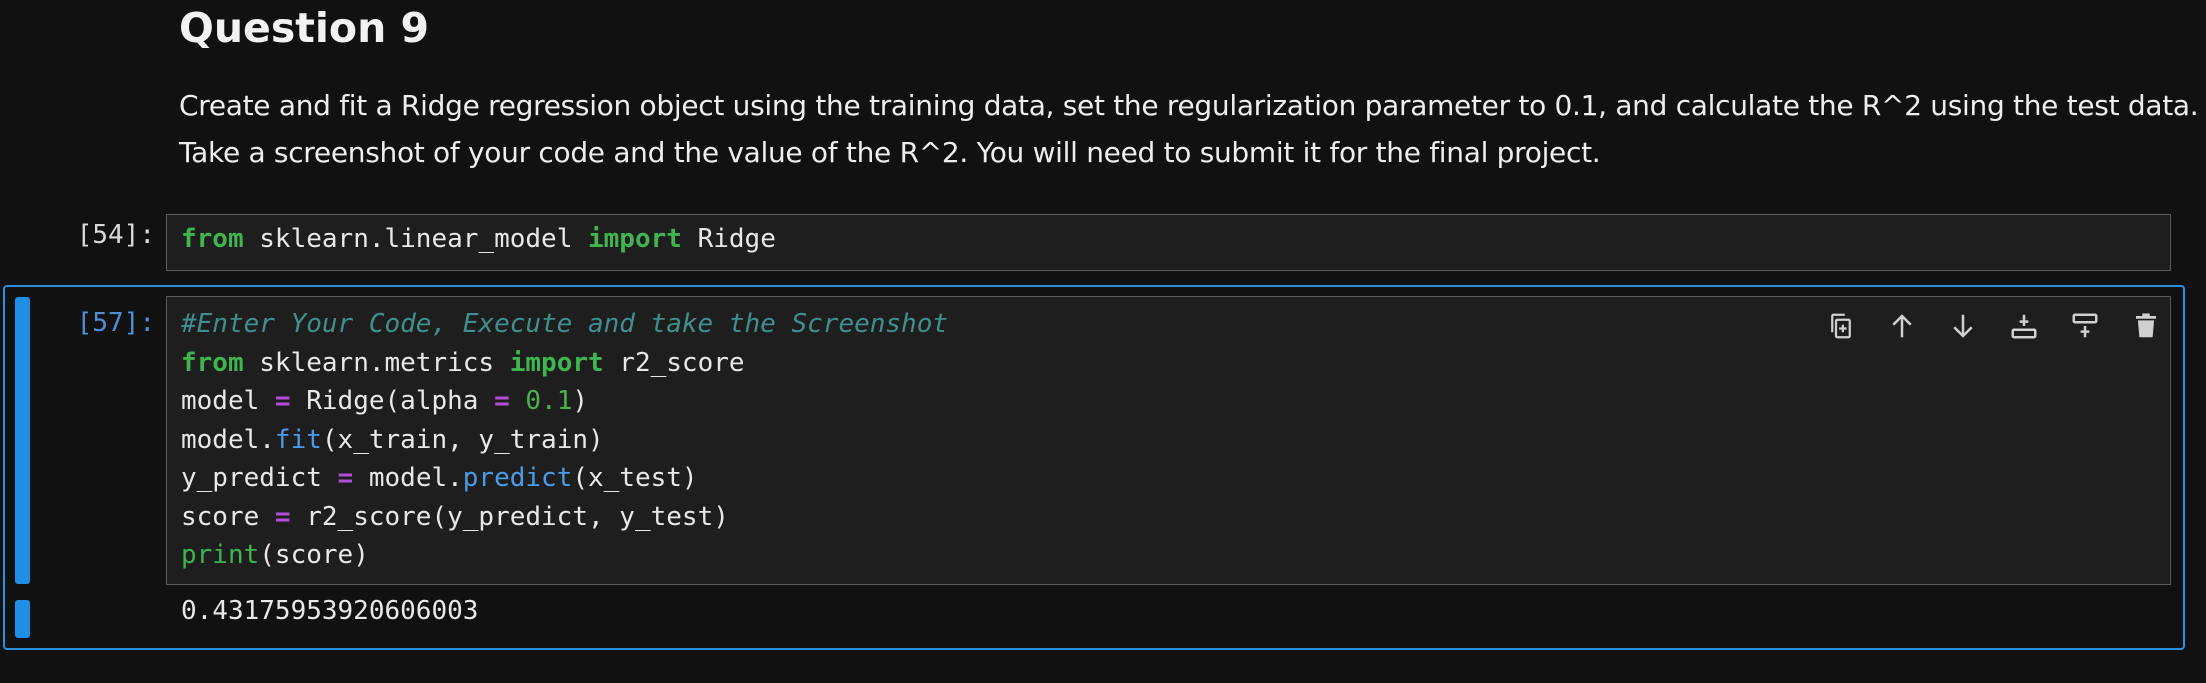 This screenshot has height=683, width=2206. I want to click on builtin-name: print, so click(220, 555).